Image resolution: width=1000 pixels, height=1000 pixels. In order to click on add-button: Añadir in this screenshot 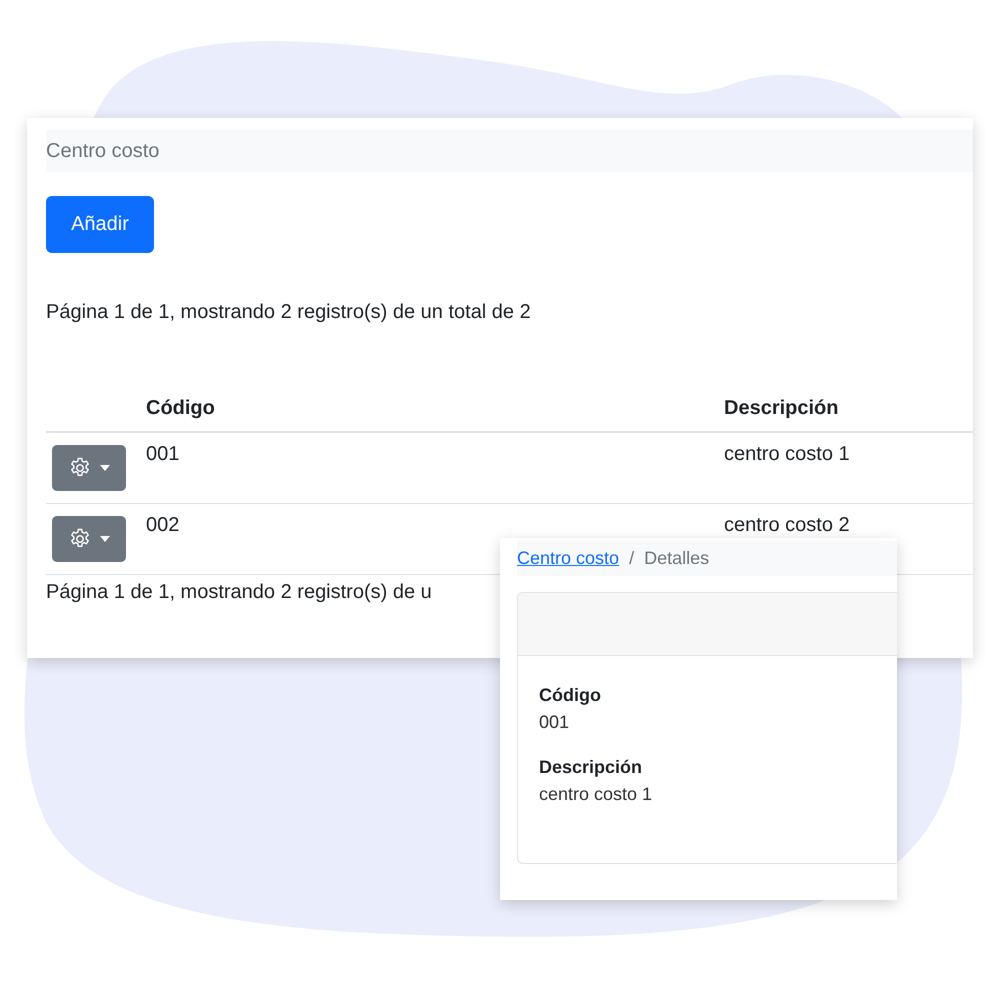, I will do `click(100, 224)`.